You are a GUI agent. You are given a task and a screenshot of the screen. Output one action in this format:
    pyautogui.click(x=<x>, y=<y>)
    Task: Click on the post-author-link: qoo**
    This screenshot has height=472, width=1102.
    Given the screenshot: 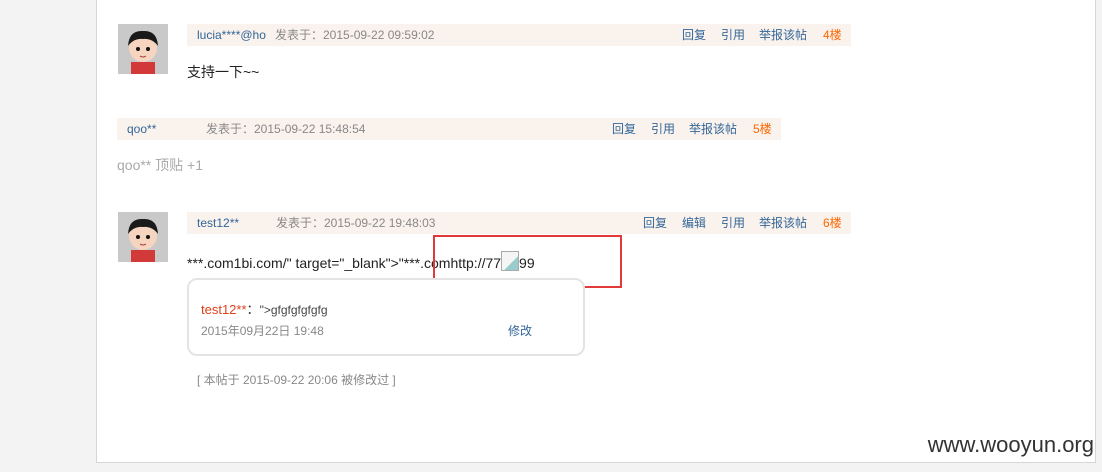 What is the action you would take?
    pyautogui.click(x=141, y=129)
    